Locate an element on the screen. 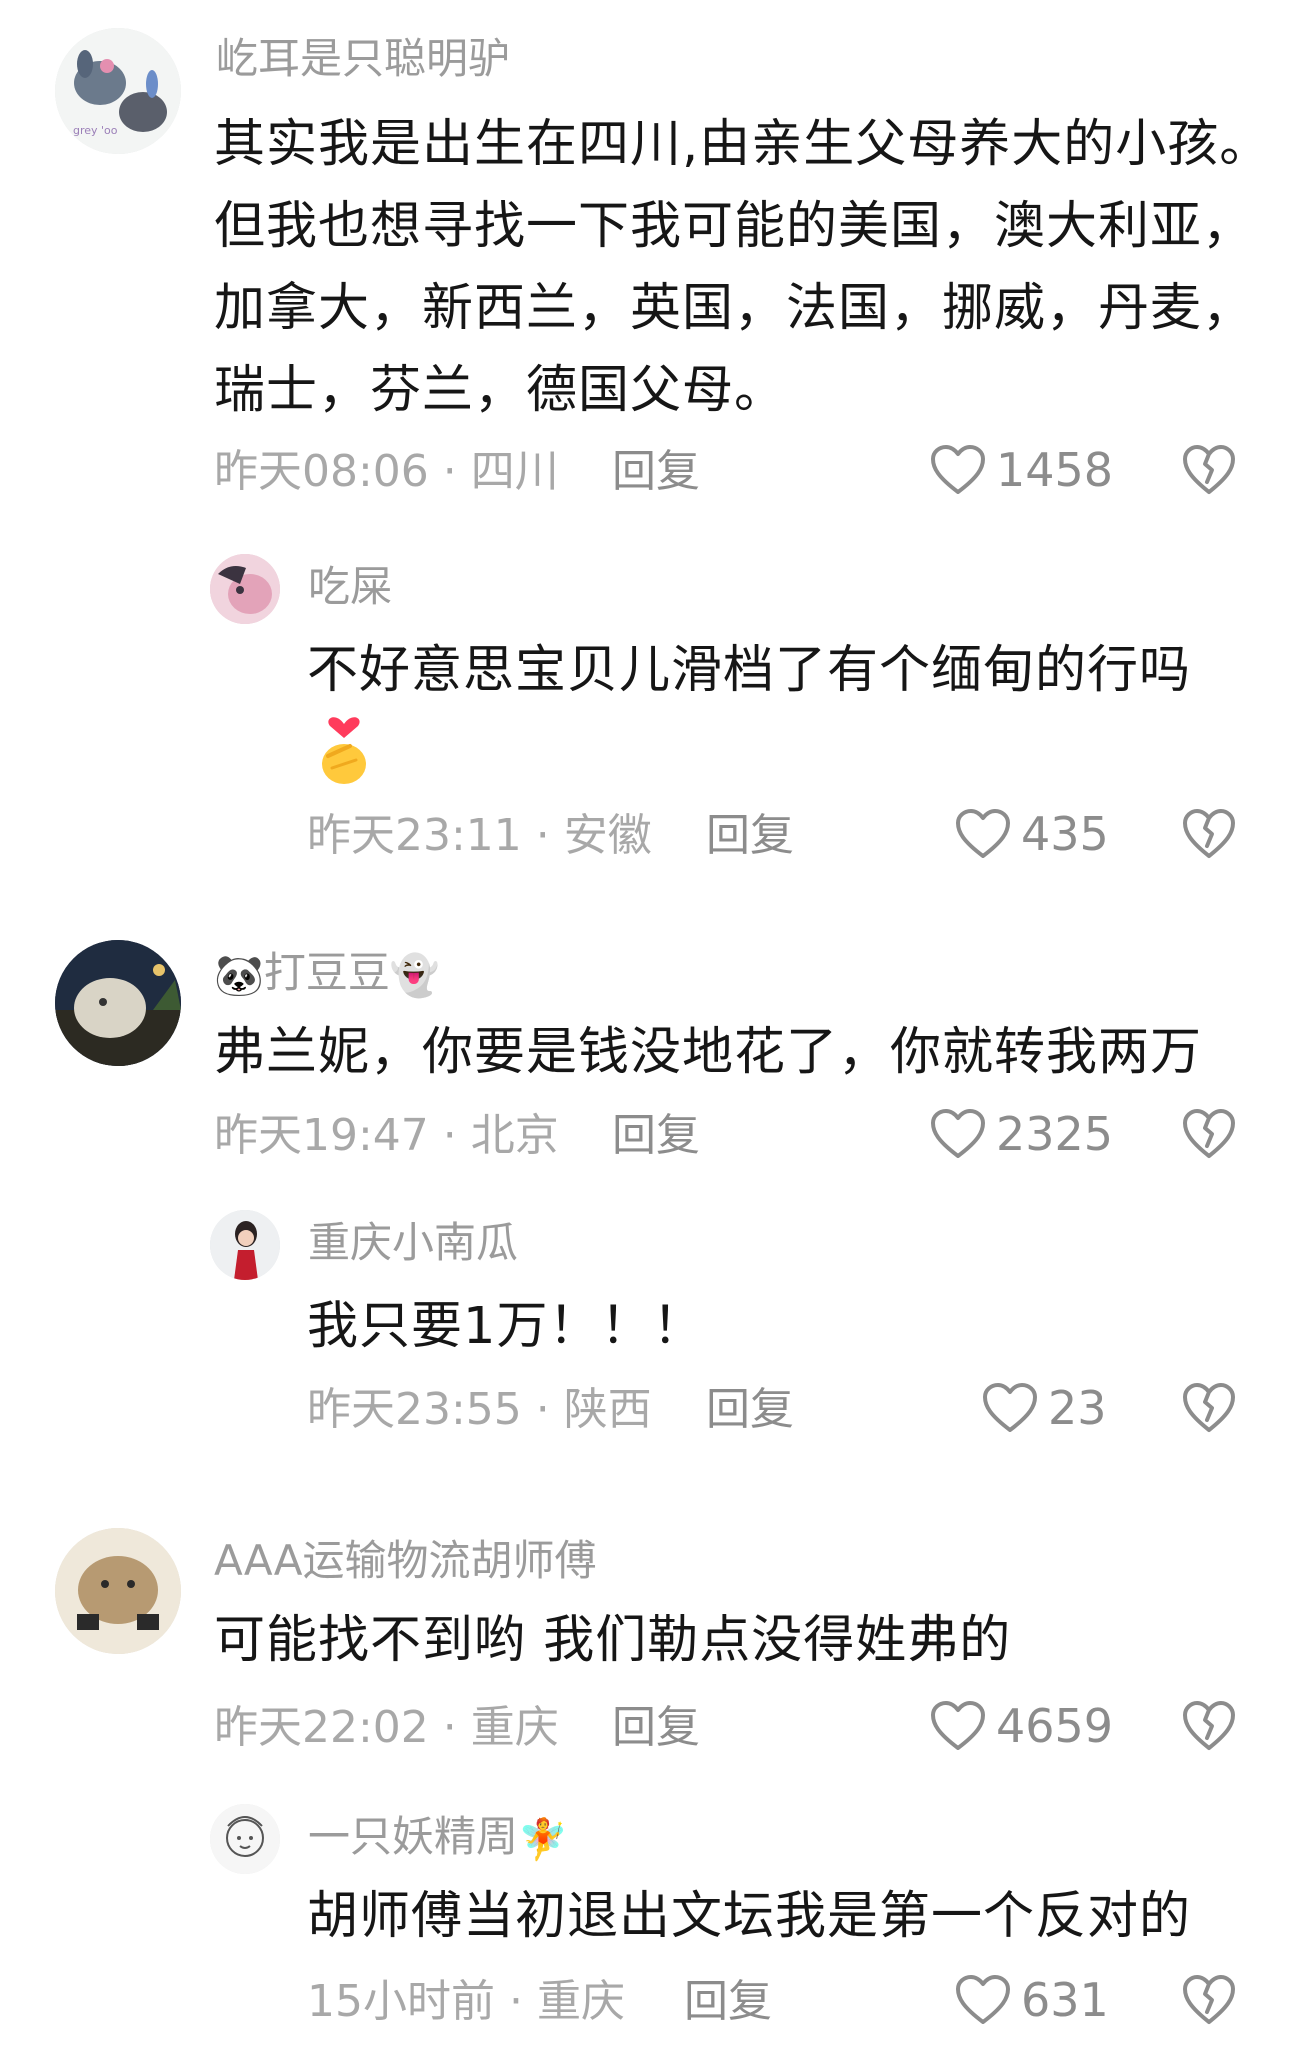 The width and height of the screenshot is (1310, 2070). like-count: 4659 is located at coordinates (1055, 1726).